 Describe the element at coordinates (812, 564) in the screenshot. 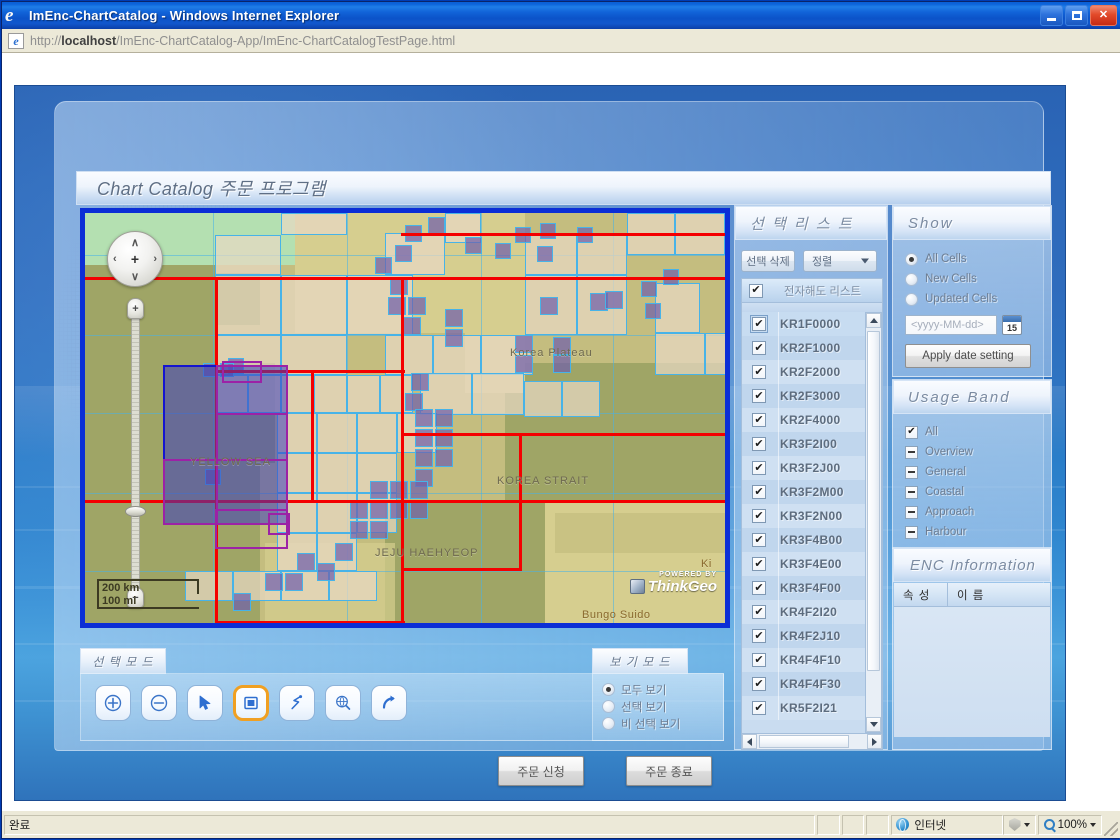

I see `table-row: ✔ KR3F4E00` at that location.